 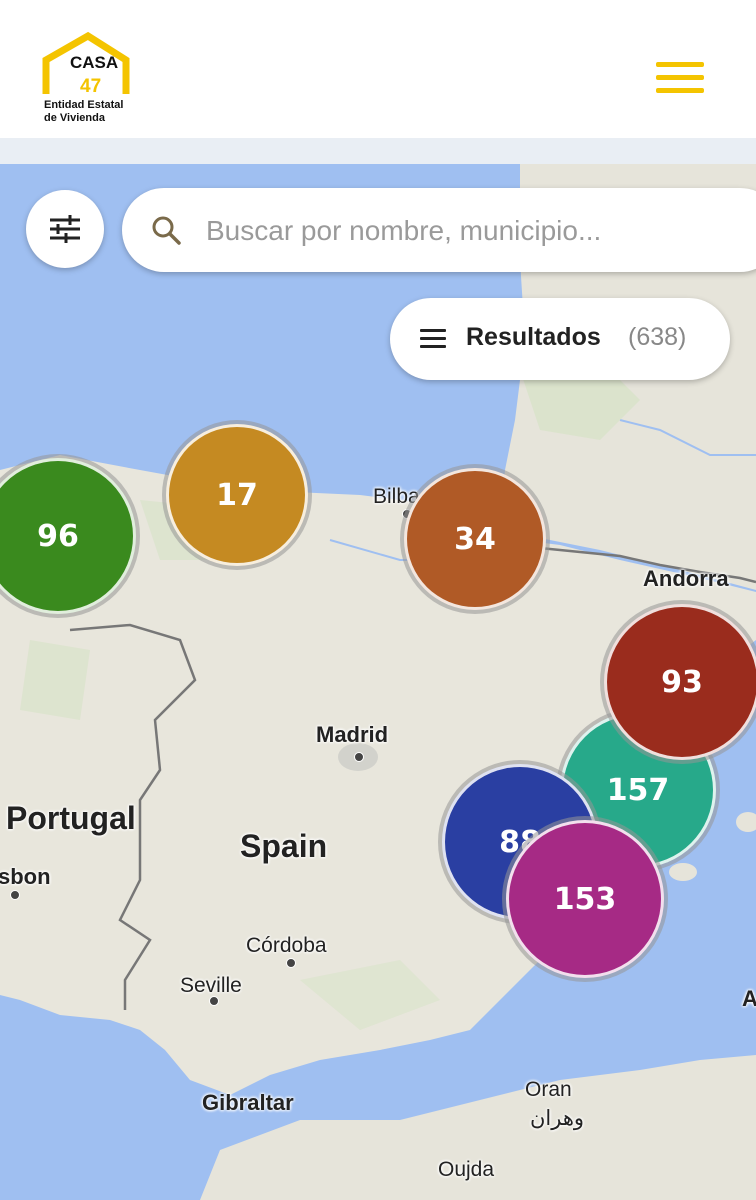 What do you see at coordinates (286, 945) in the screenshot?
I see `label-cordoba: Córdoba` at bounding box center [286, 945].